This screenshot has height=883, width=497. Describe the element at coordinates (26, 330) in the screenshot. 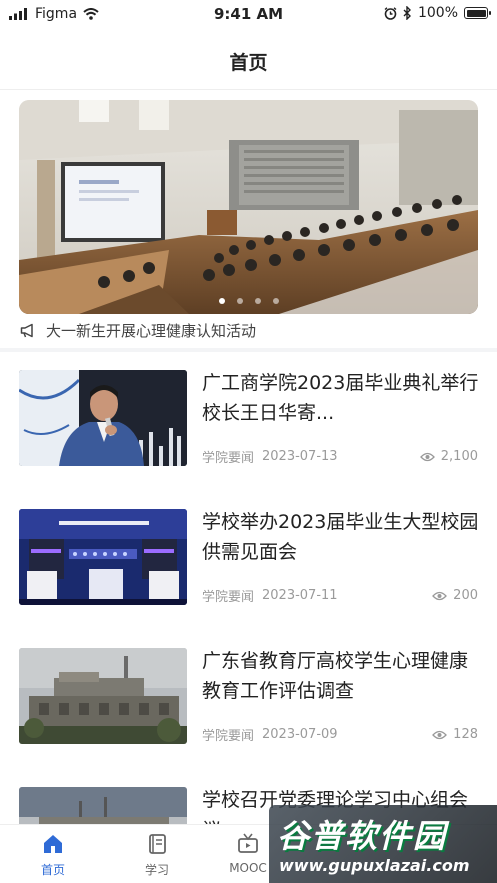

I see `megaphone-icon` at that location.